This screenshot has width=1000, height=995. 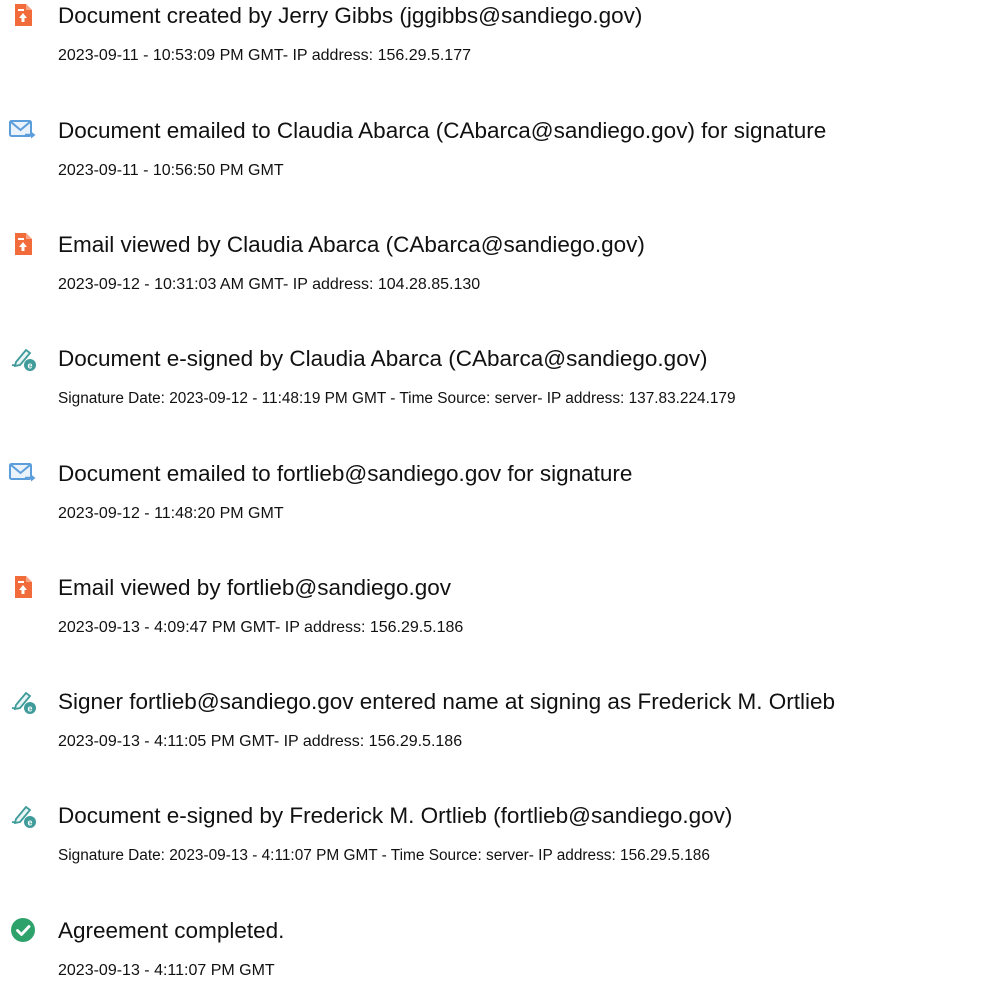 What do you see at coordinates (23, 930) in the screenshot?
I see `checkmark-circle-icon` at bounding box center [23, 930].